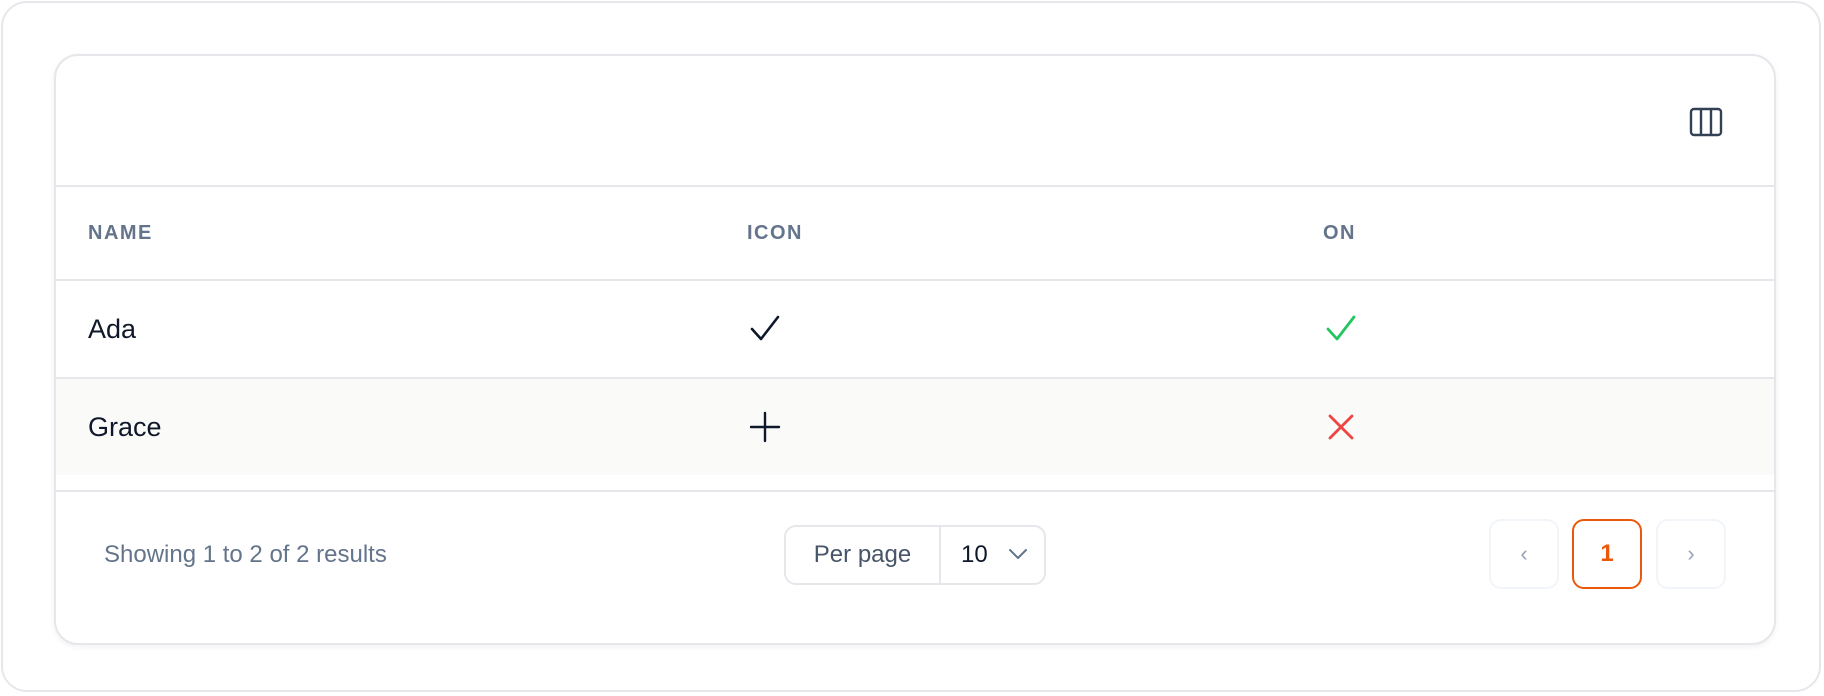  What do you see at coordinates (775, 233) in the screenshot?
I see `column-header-icon: ICON` at bounding box center [775, 233].